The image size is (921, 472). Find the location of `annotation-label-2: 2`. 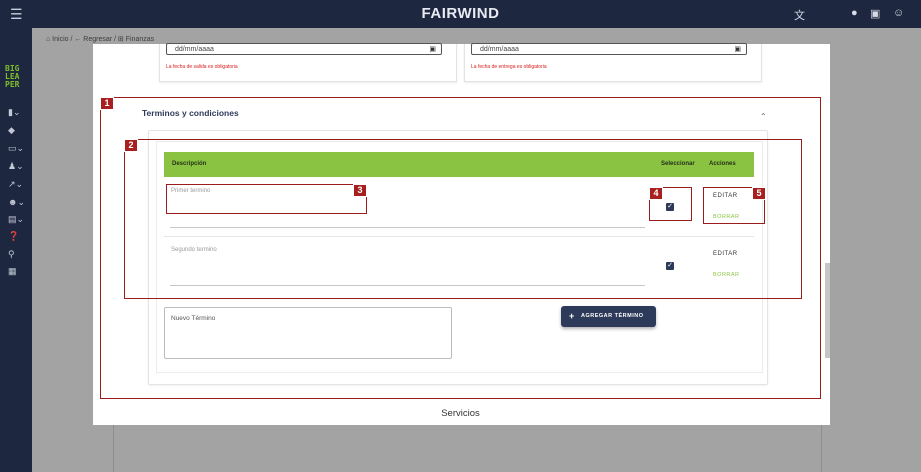

annotation-label-2: 2 is located at coordinates (131, 145).